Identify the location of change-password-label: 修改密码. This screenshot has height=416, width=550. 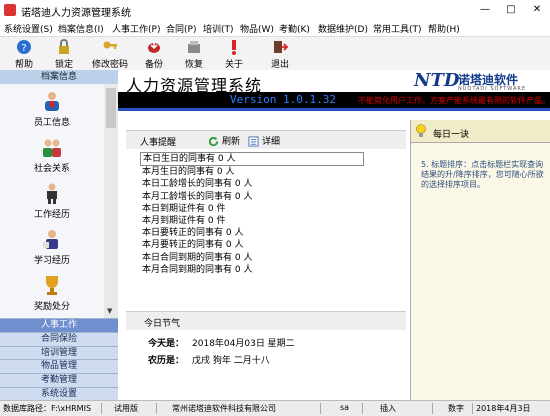
(109, 65).